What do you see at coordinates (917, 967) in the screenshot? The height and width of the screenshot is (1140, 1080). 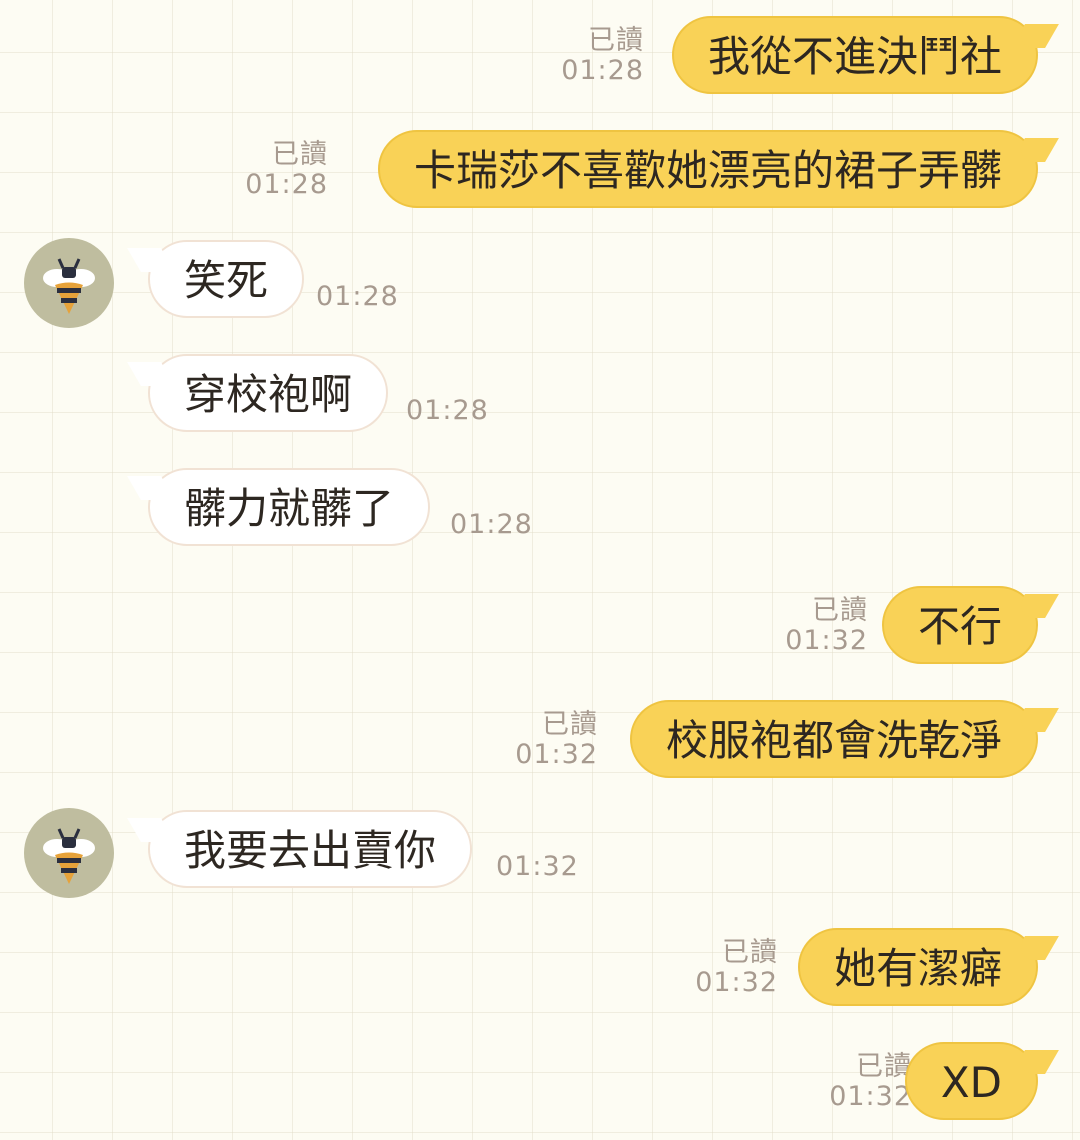 I see `sent-message-bubble: 她有潔癖` at bounding box center [917, 967].